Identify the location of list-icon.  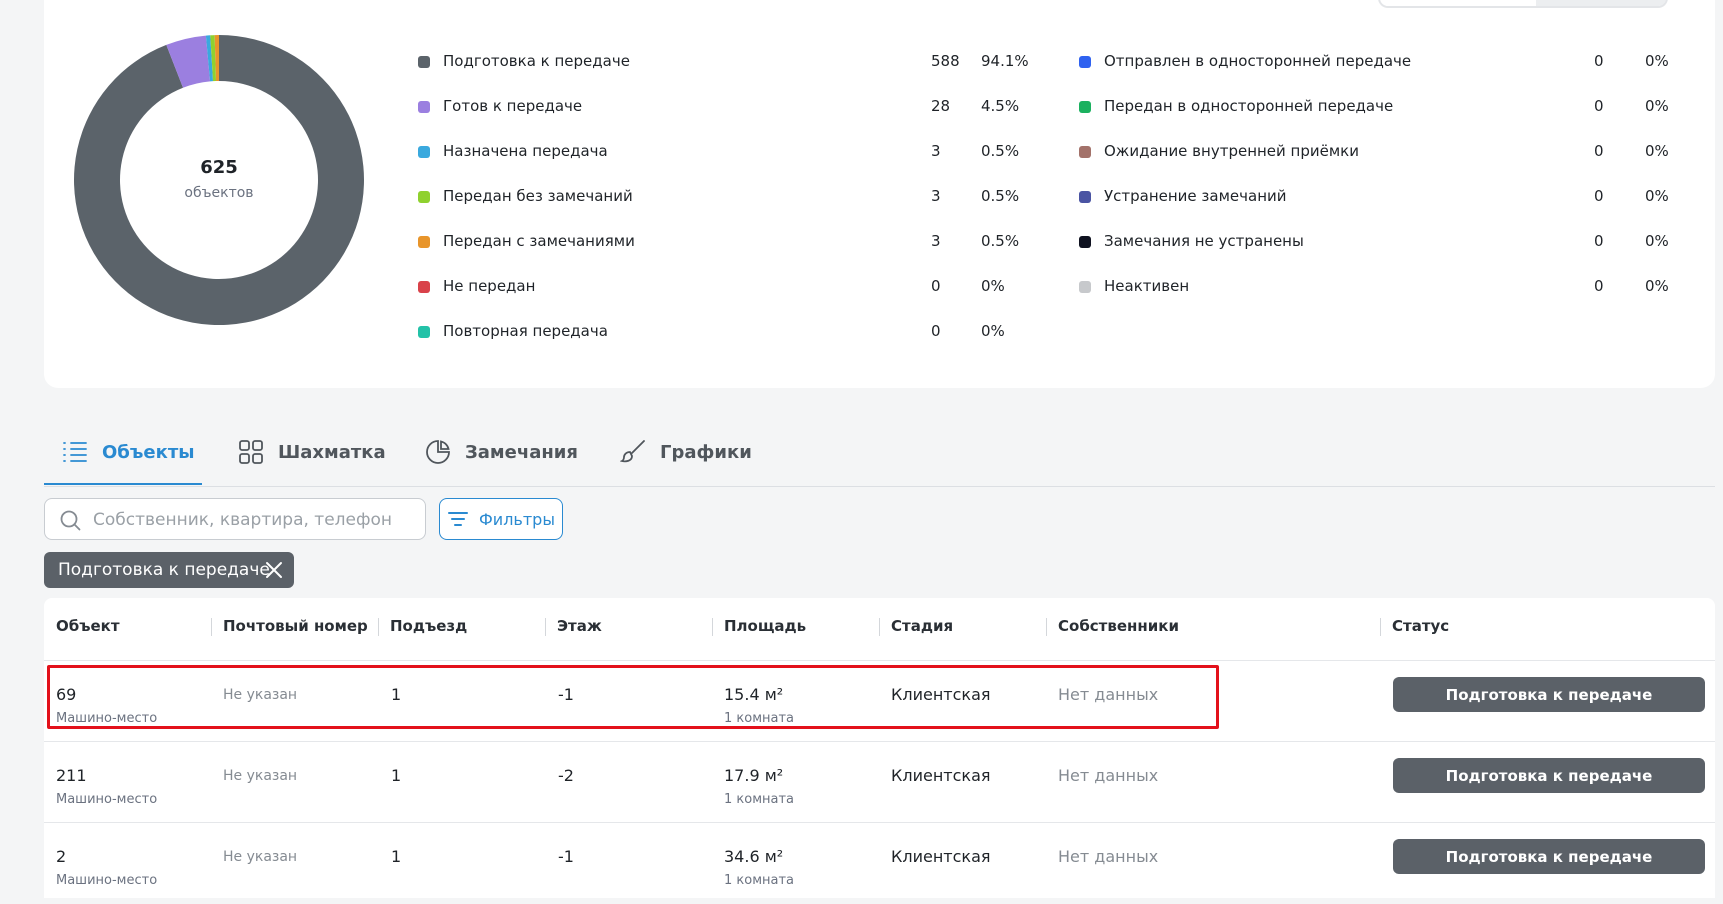
(75, 452).